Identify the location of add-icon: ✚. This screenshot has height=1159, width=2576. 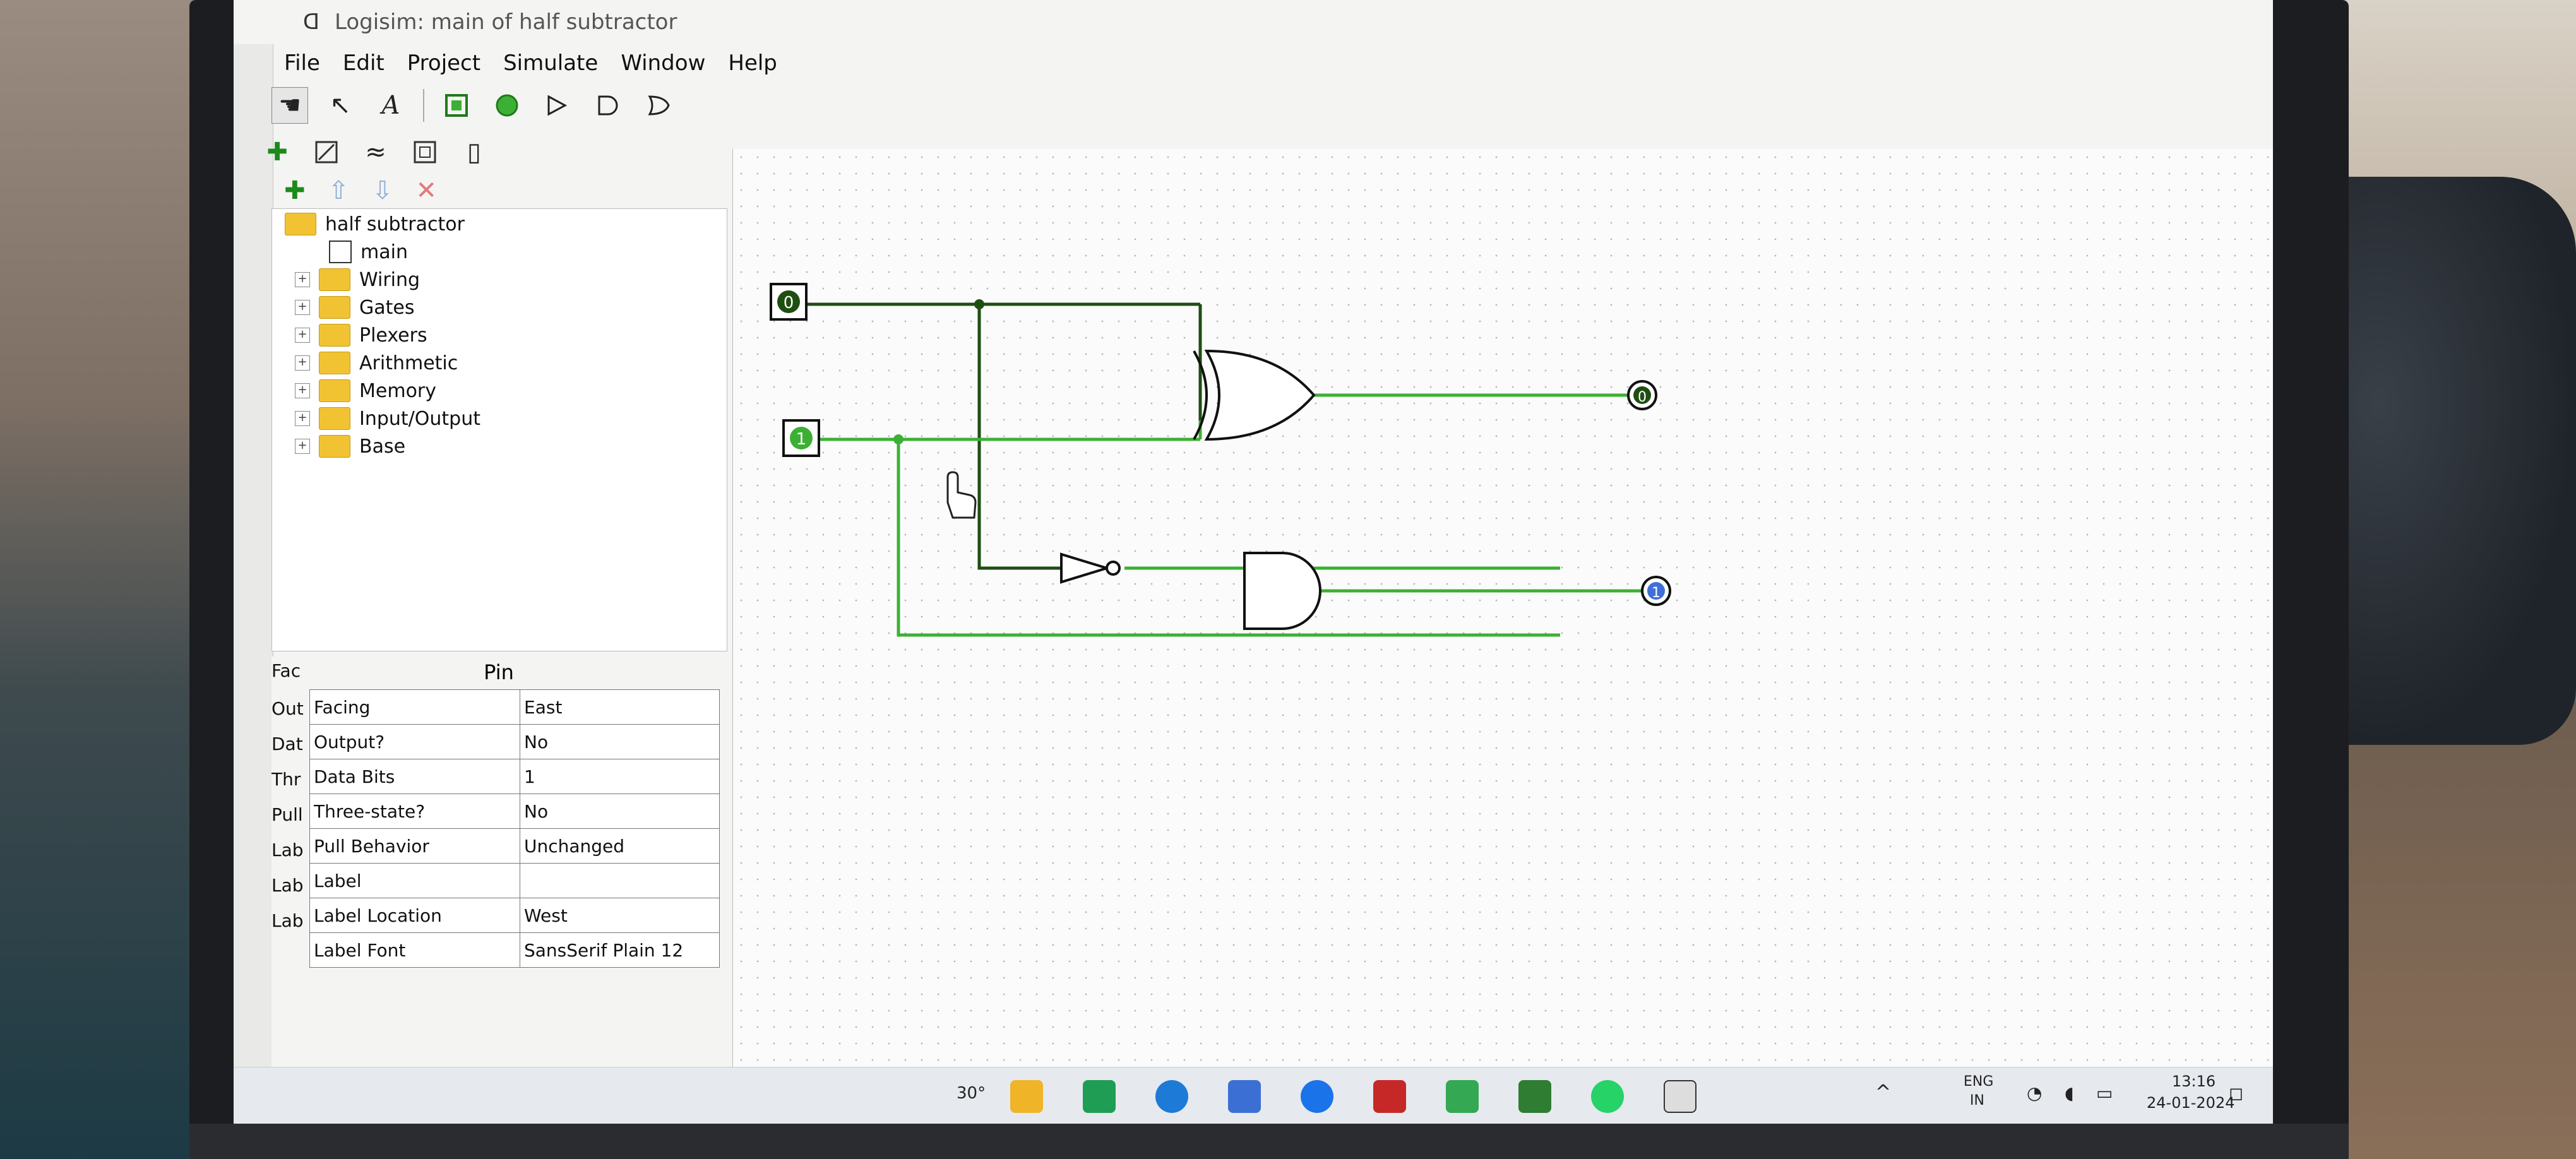
(277, 152).